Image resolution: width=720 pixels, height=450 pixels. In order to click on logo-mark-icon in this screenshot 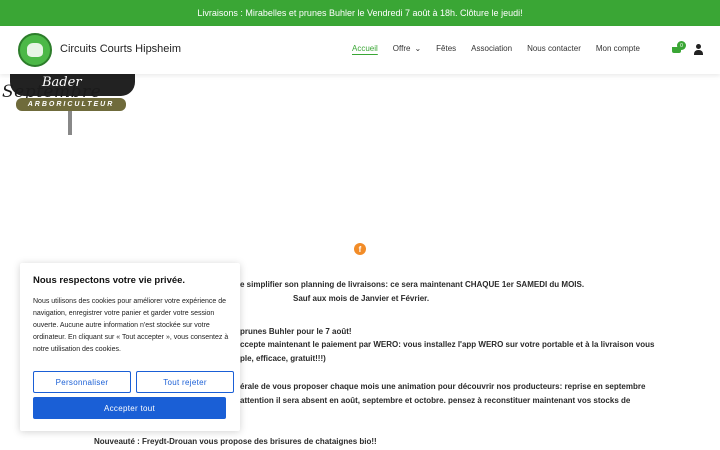, I will do `click(35, 50)`.